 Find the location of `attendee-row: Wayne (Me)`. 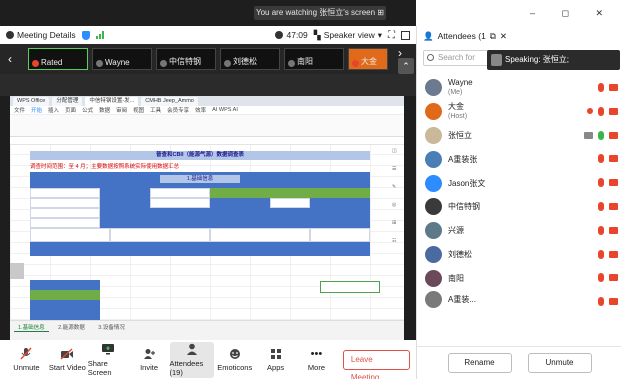

attendee-row: Wayne (Me) is located at coordinates (519, 88).